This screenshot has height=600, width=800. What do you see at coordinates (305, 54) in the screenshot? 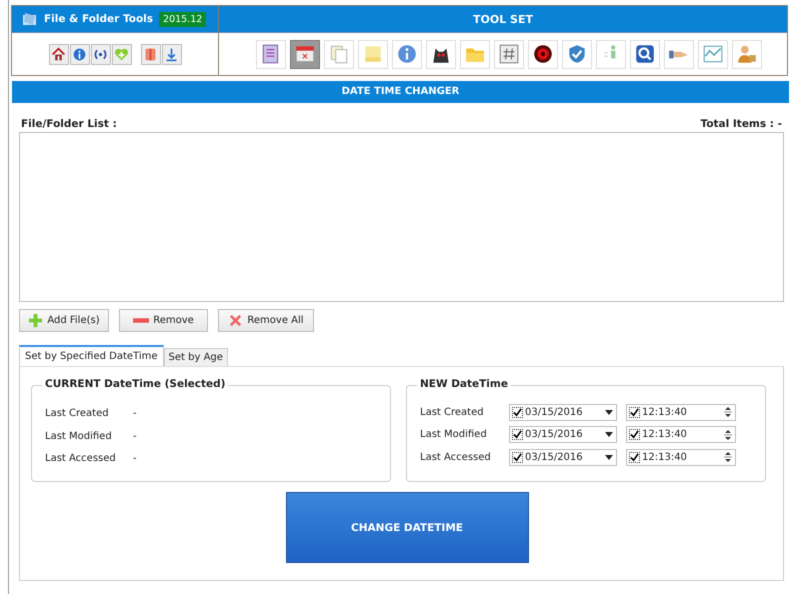
I see `calendar-tool-button` at bounding box center [305, 54].